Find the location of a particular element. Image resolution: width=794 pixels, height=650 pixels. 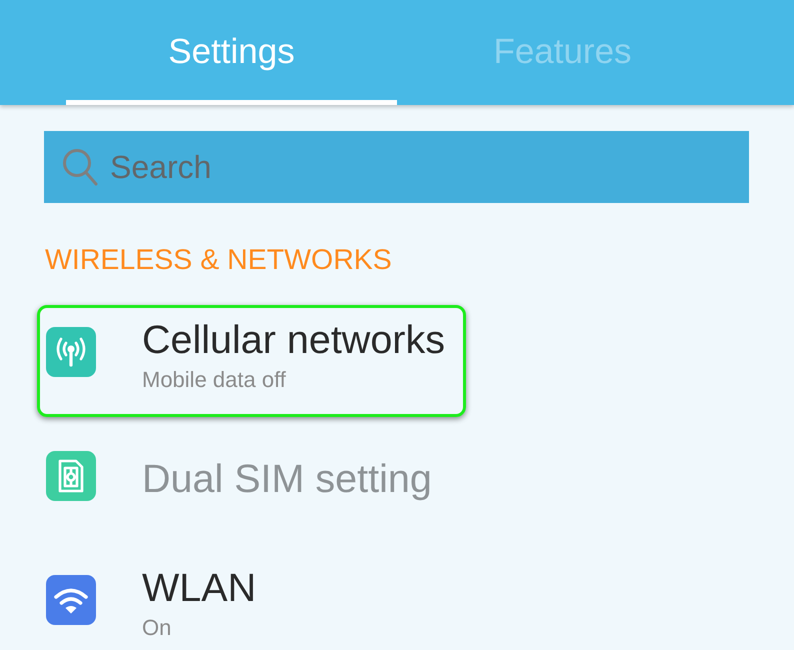

tab: Settings is located at coordinates (231, 52).